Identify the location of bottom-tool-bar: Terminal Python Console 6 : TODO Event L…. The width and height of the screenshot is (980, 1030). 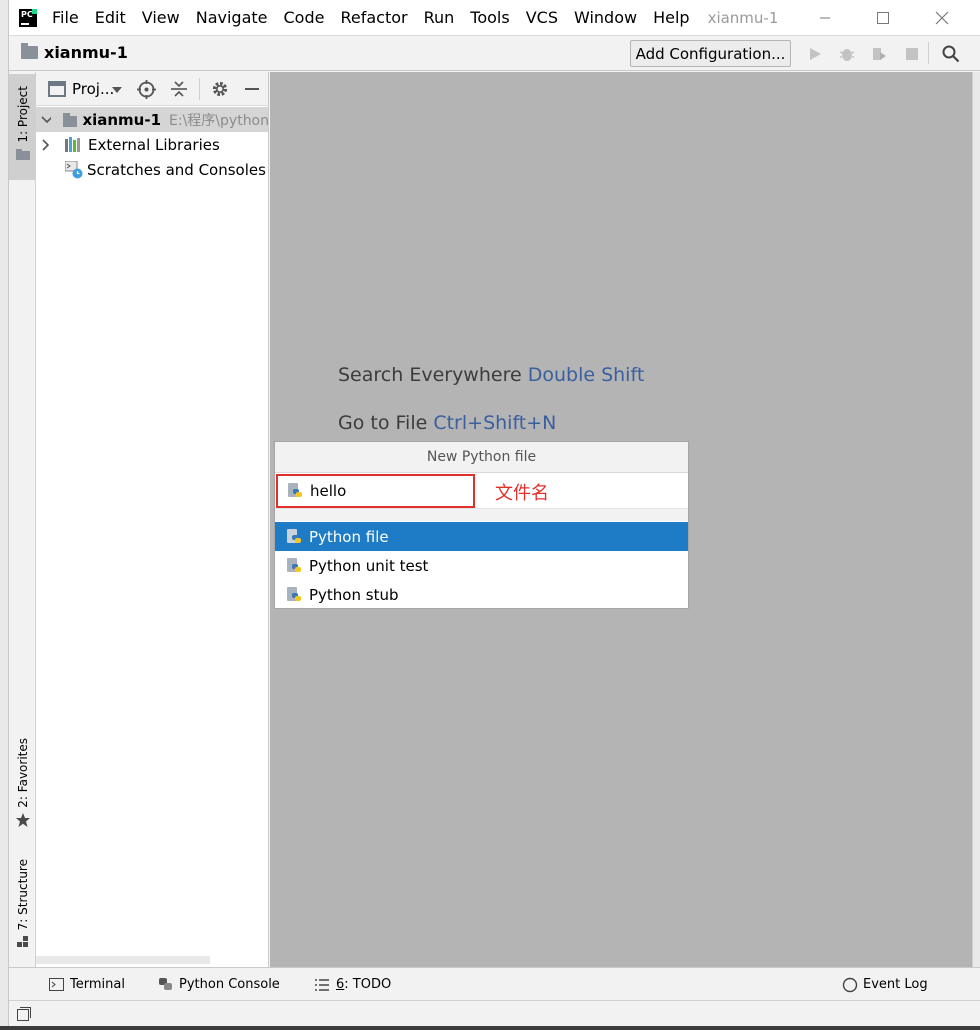
(494, 983).